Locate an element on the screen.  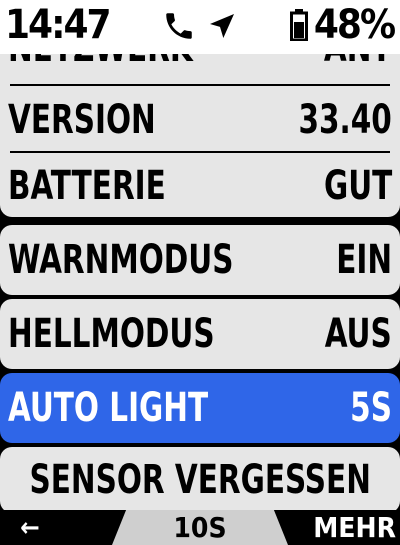
more-button: MEHR is located at coordinates (354, 527).